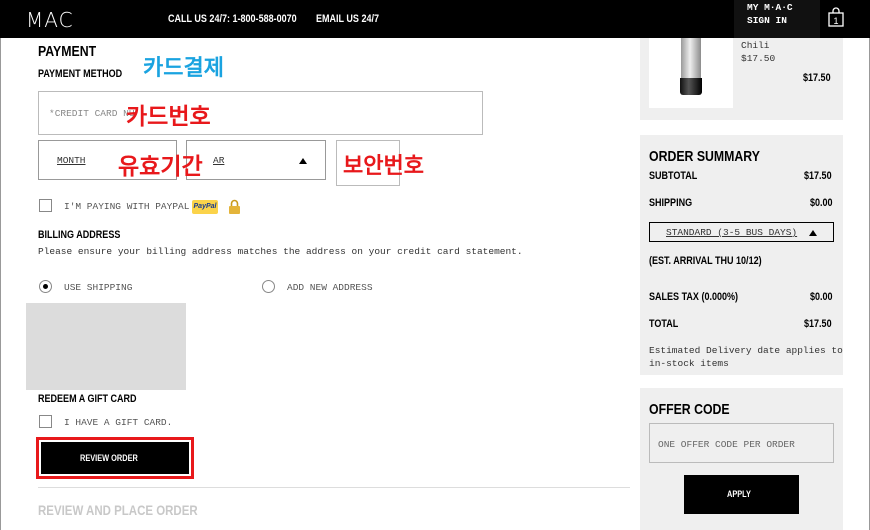 The width and height of the screenshot is (870, 530). What do you see at coordinates (98, 287) in the screenshot?
I see `use-shipping-label: USE SHIPPING` at bounding box center [98, 287].